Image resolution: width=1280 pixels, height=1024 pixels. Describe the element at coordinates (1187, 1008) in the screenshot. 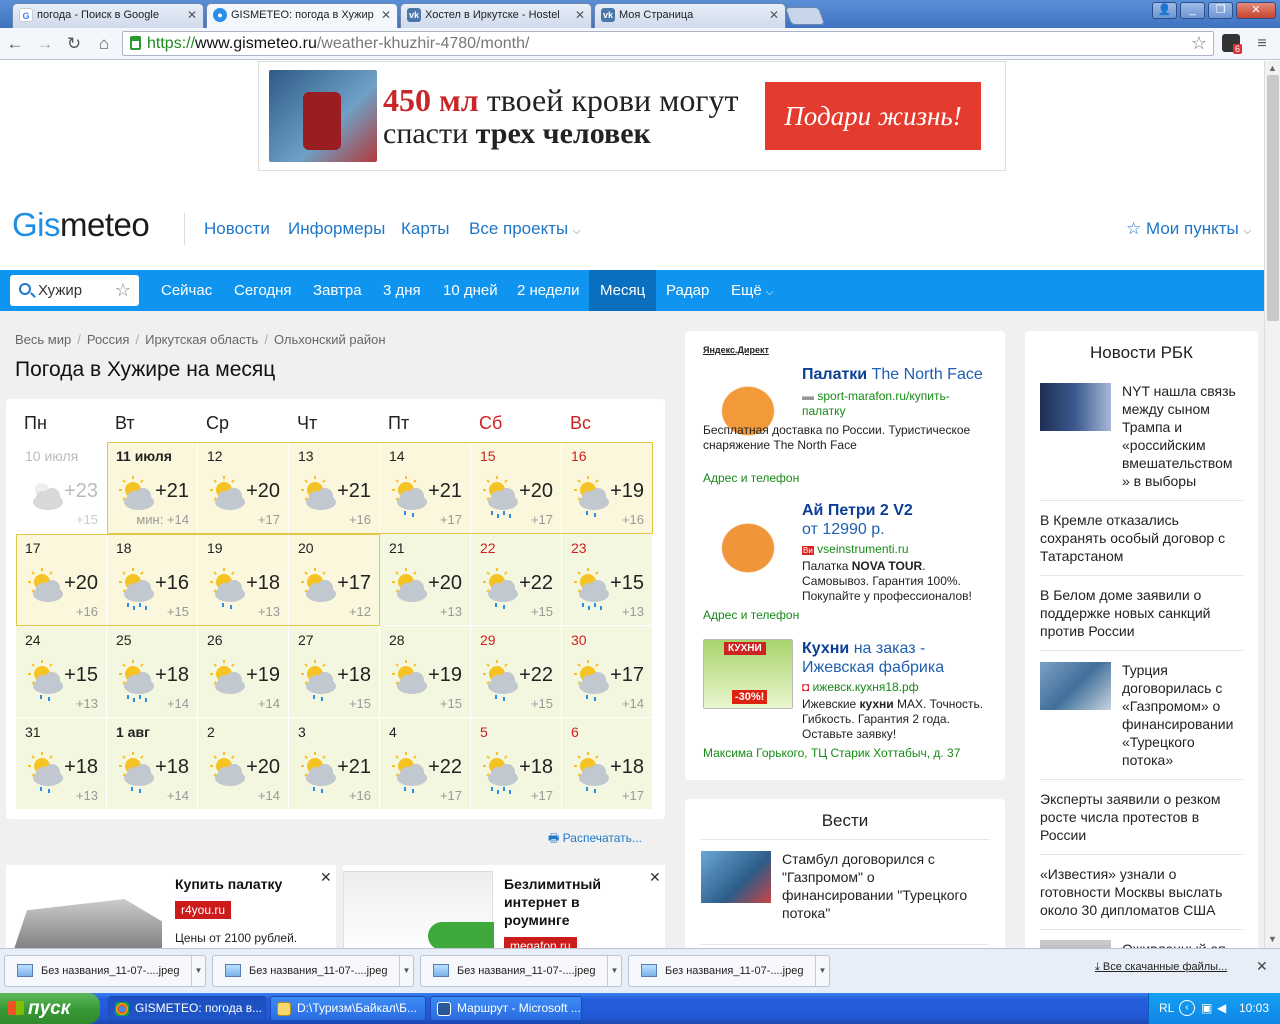

I see `chevron-left-icon: ‹` at that location.